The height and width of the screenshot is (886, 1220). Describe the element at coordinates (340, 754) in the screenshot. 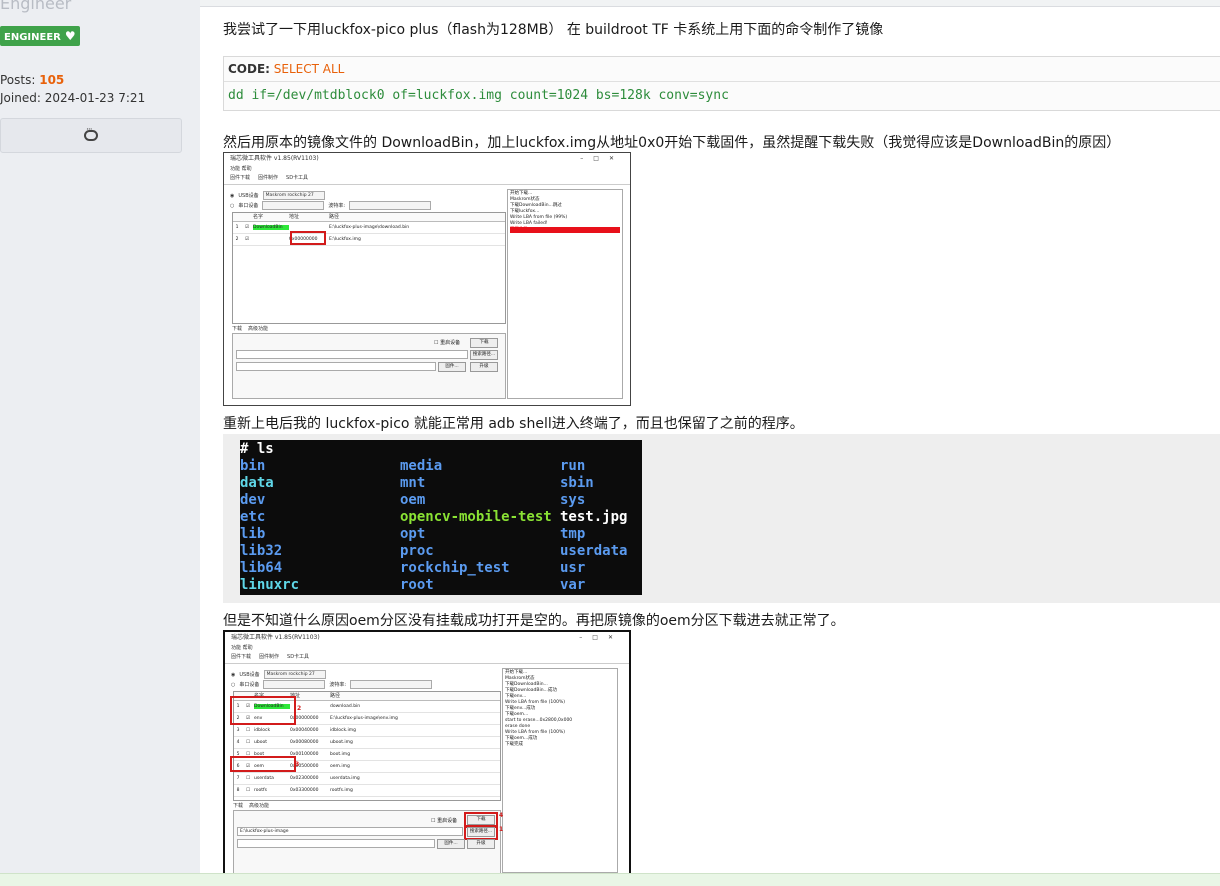

I see `shot2-row-path: boot.img` at that location.